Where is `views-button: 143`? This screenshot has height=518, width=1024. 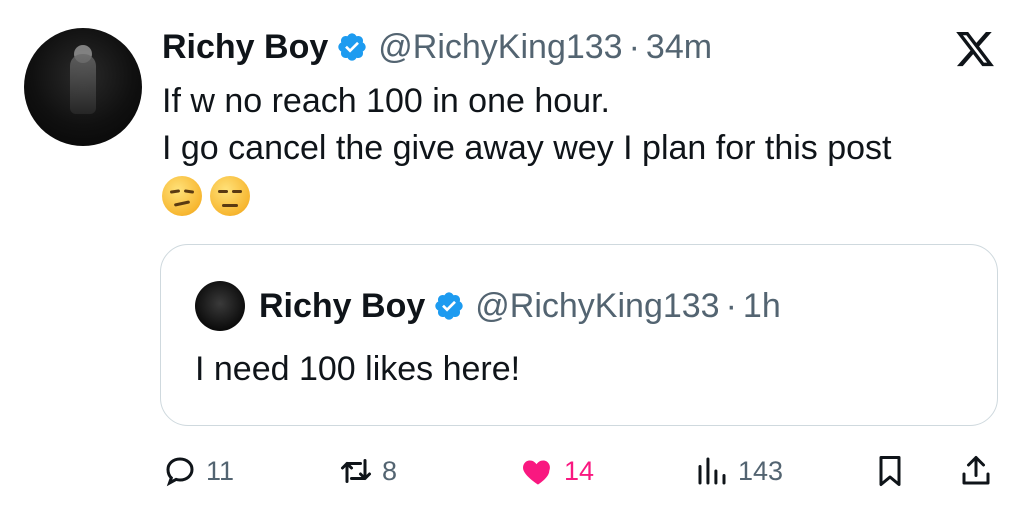 views-button: 143 is located at coordinates (738, 471).